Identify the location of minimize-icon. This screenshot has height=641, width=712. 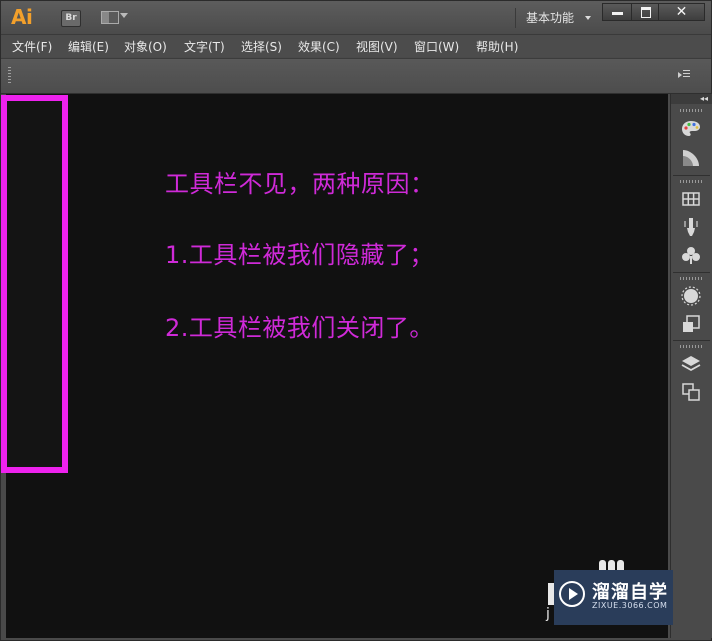
(617, 13).